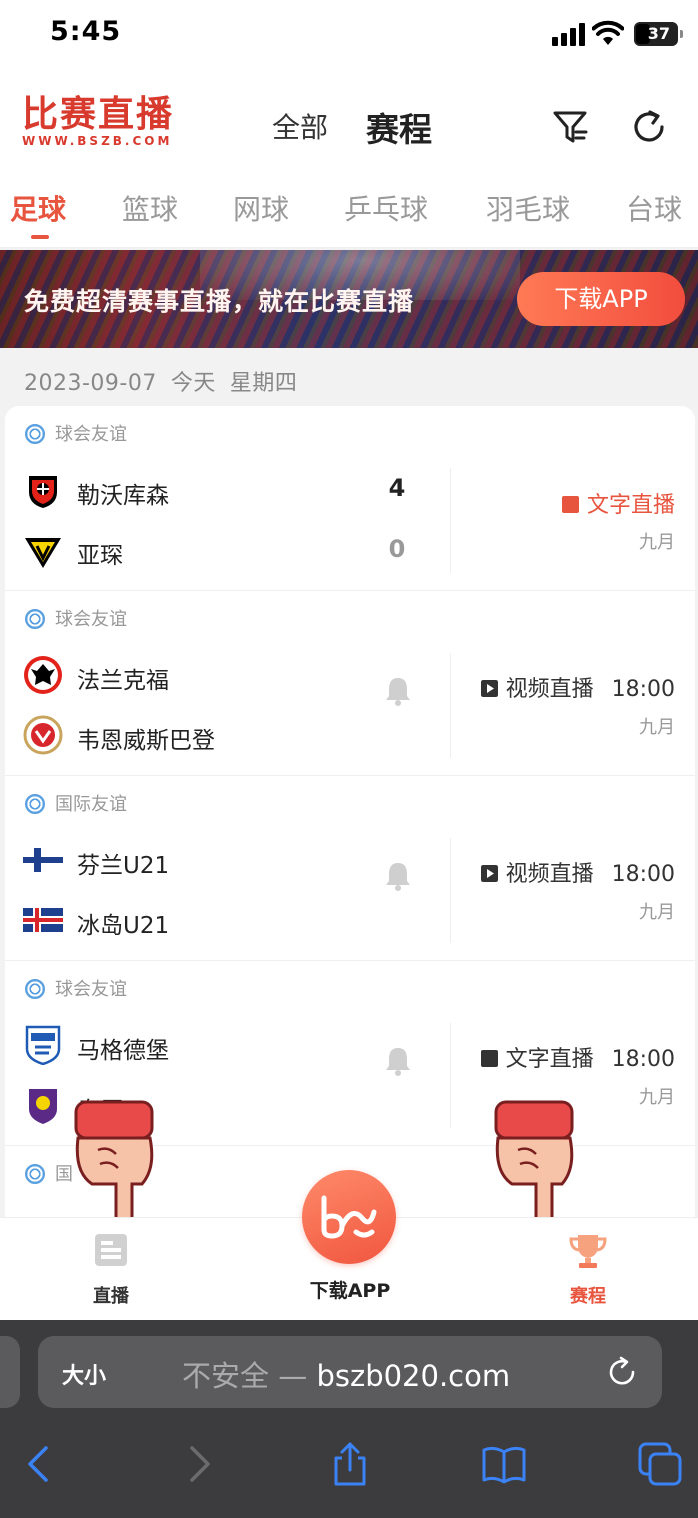 The image size is (698, 1518). Describe the element at coordinates (123, 926) in the screenshot. I see `team-name: 冰岛U21` at that location.